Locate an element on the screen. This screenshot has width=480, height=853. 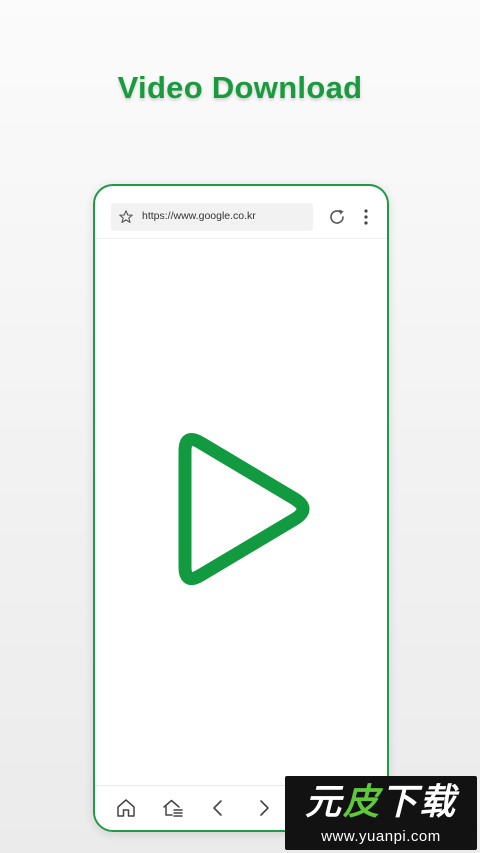
watermark-url: www.yuanpi.com is located at coordinates (381, 836).